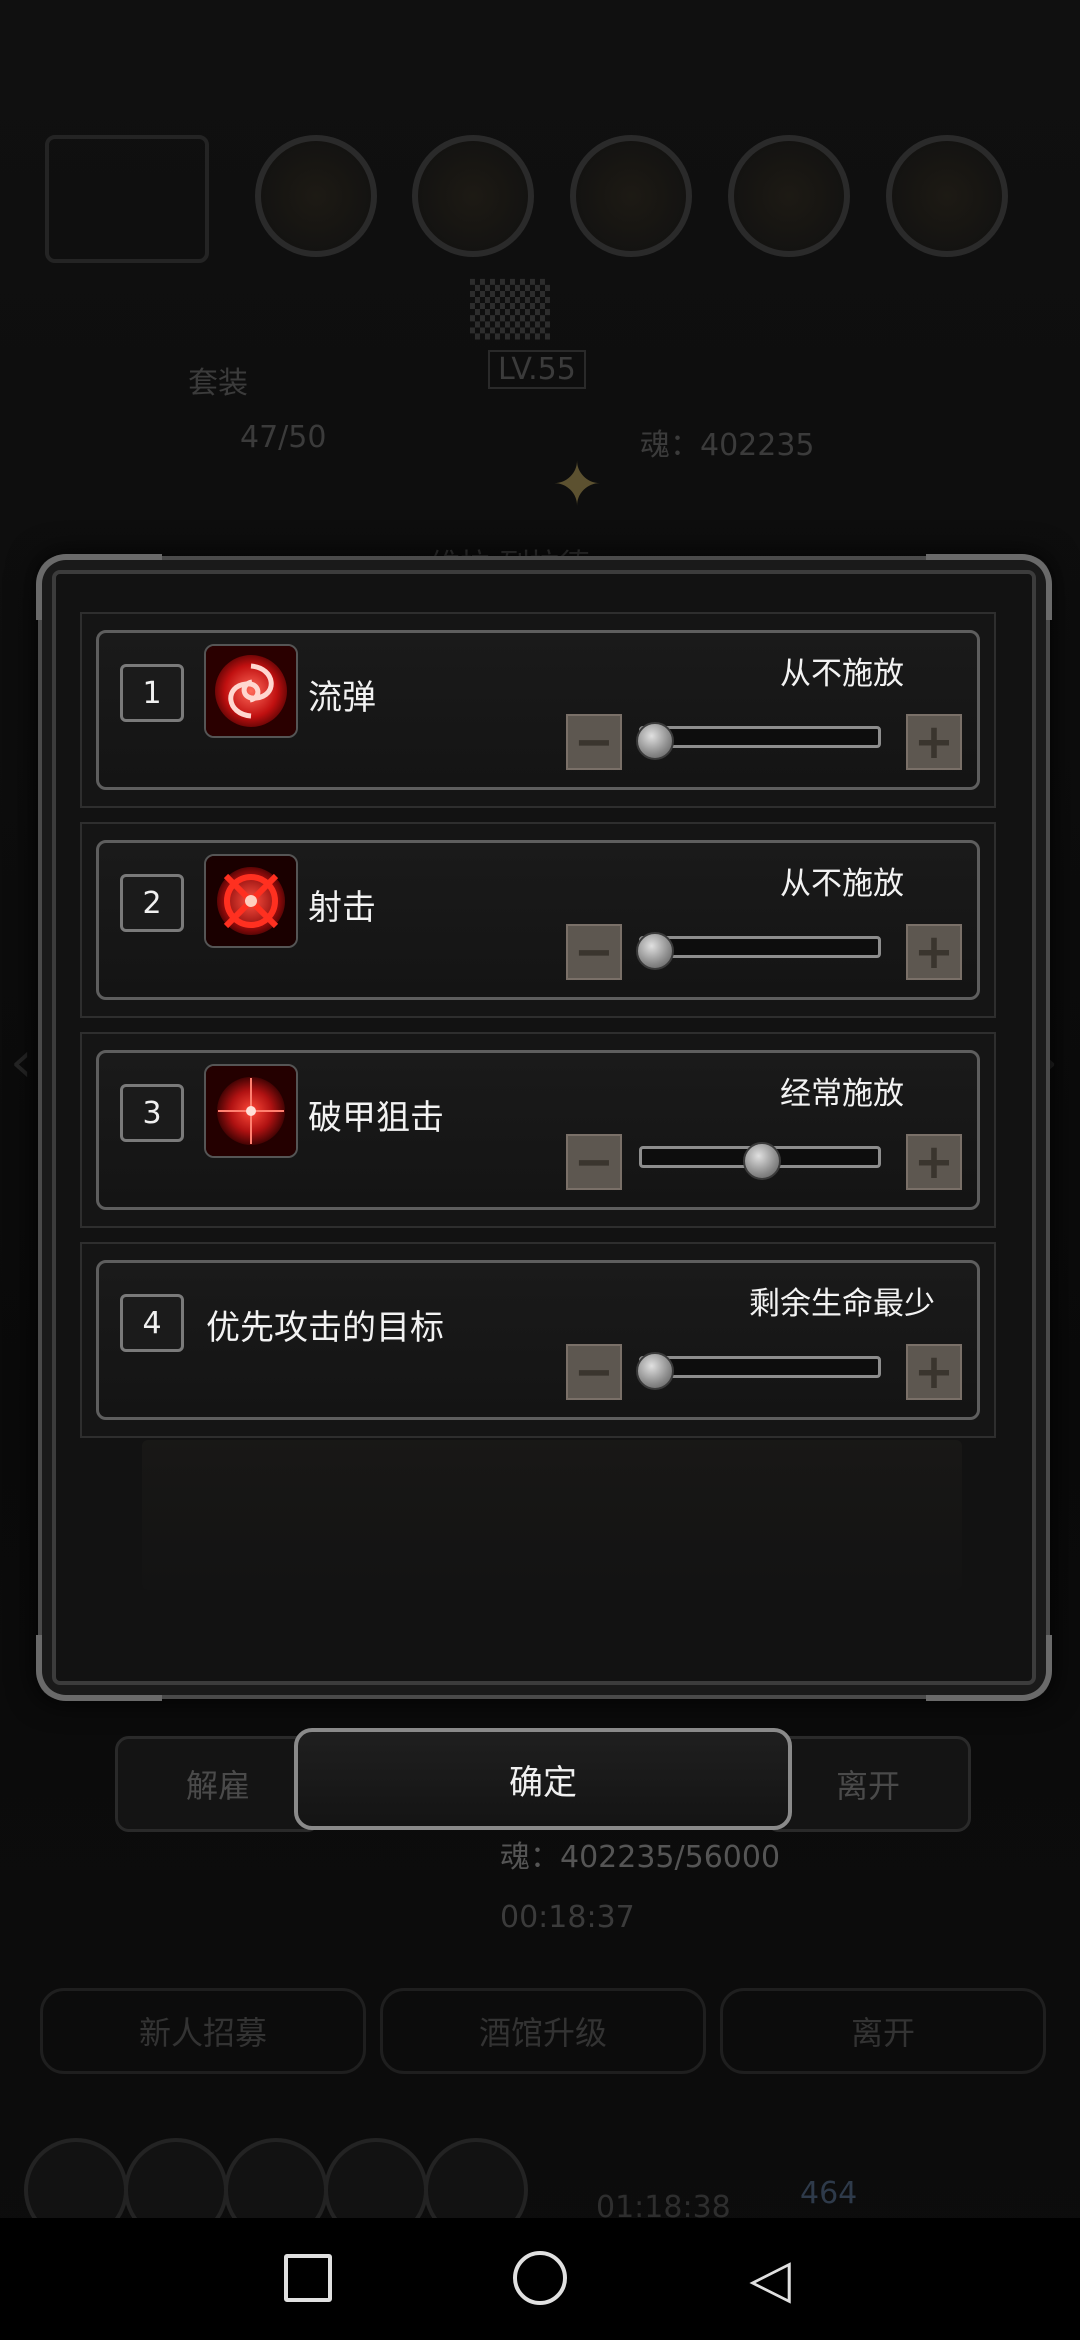 This screenshot has width=1080, height=2340. I want to click on skill-row: 2 射击 从不施放 − +, so click(538, 920).